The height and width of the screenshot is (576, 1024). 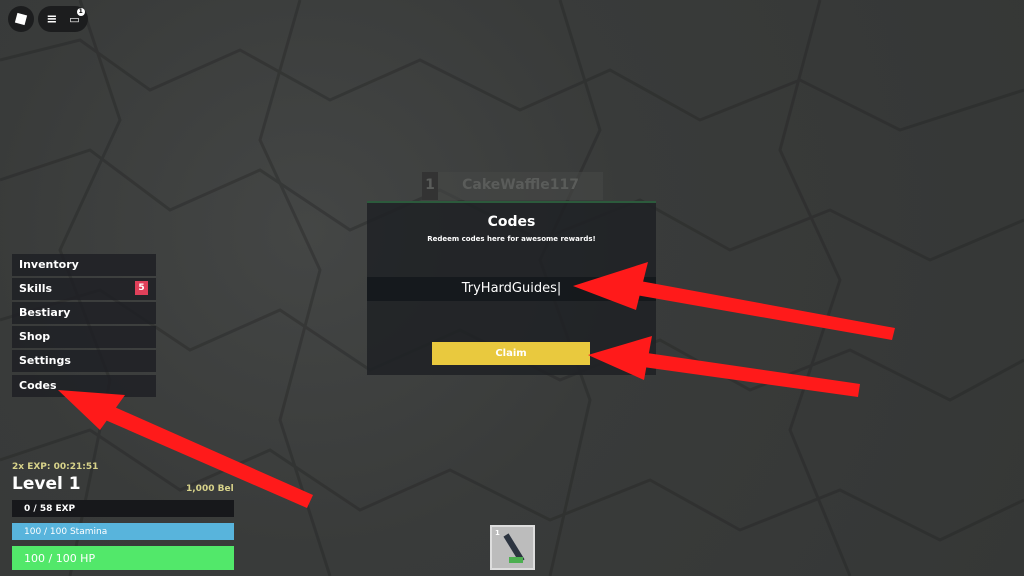 What do you see at coordinates (724, 366) in the screenshot?
I see `arrow-to-claim` at bounding box center [724, 366].